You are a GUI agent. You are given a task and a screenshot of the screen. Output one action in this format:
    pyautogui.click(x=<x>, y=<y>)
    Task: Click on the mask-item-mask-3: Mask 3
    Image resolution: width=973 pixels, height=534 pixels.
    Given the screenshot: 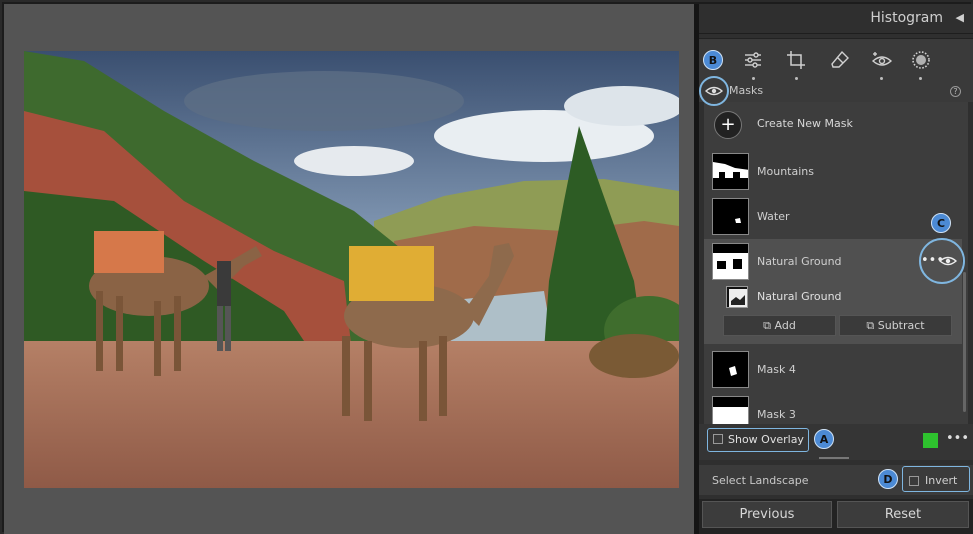 What is the action you would take?
    pyautogui.click(x=833, y=408)
    